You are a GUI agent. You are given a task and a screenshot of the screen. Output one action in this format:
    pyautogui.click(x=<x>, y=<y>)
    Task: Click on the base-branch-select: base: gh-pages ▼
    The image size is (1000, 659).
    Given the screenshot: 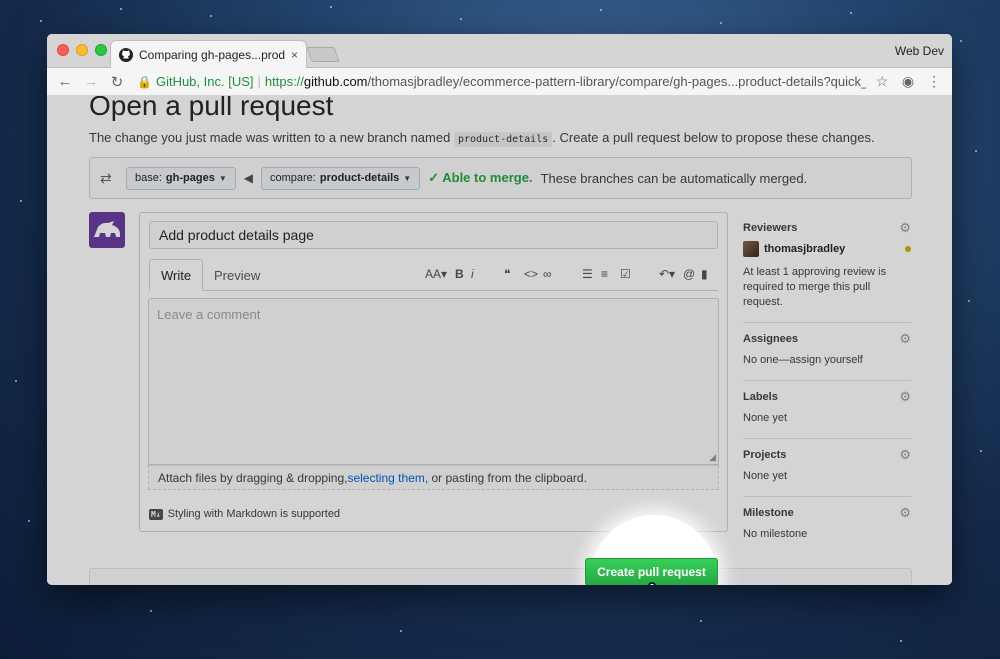 What is the action you would take?
    pyautogui.click(x=181, y=178)
    